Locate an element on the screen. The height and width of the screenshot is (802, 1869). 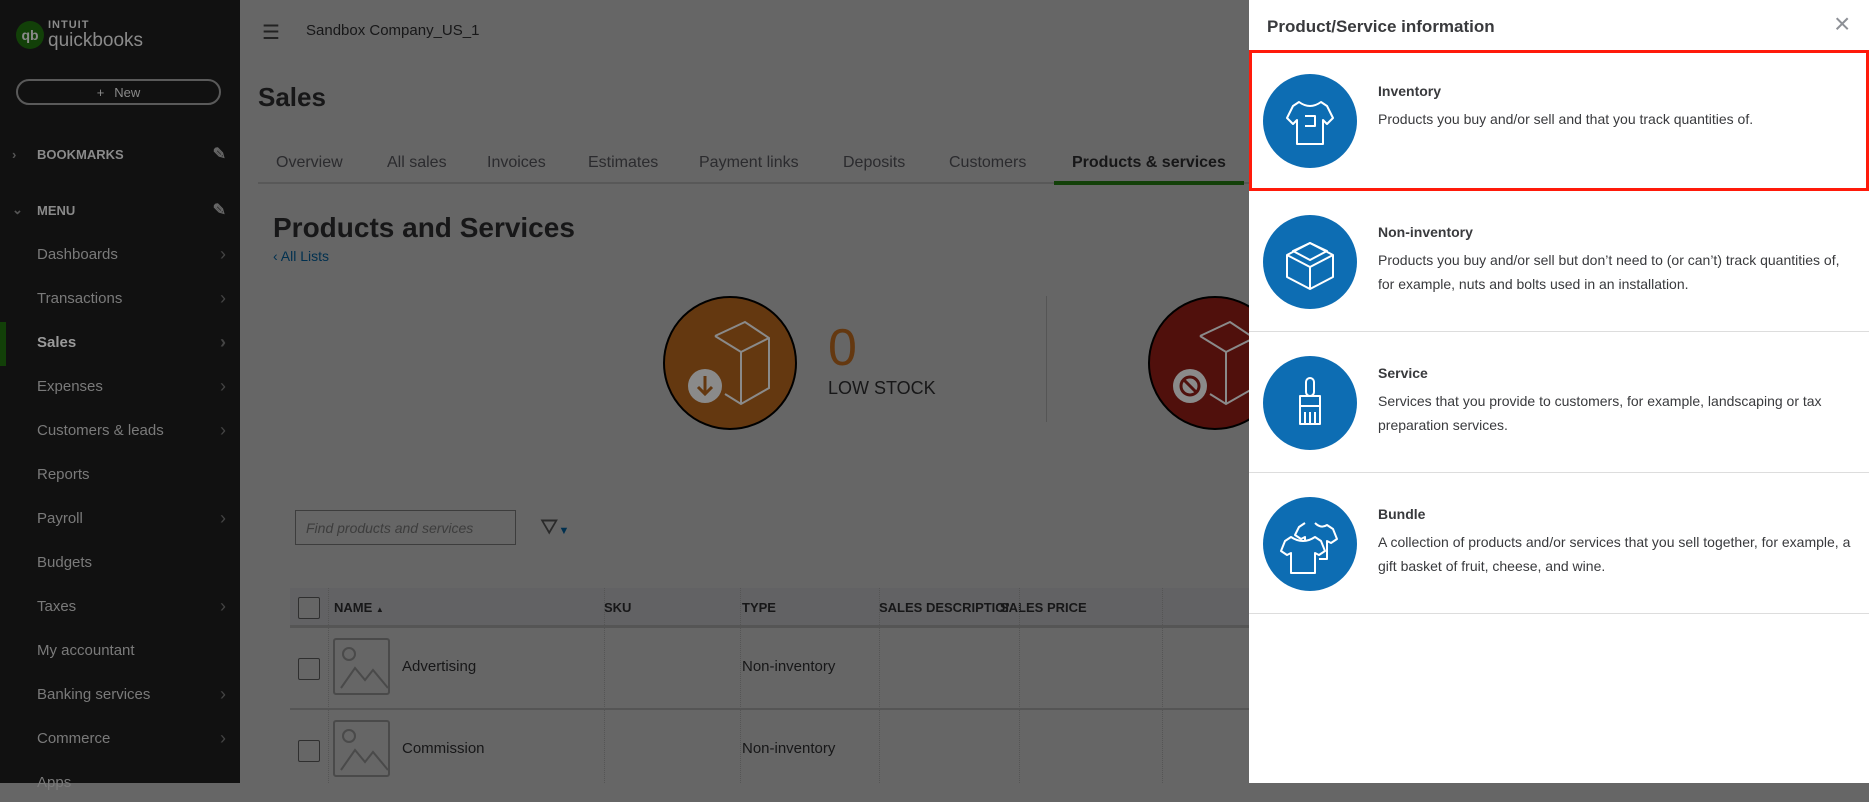
column-sku: SKU is located at coordinates (617, 607).